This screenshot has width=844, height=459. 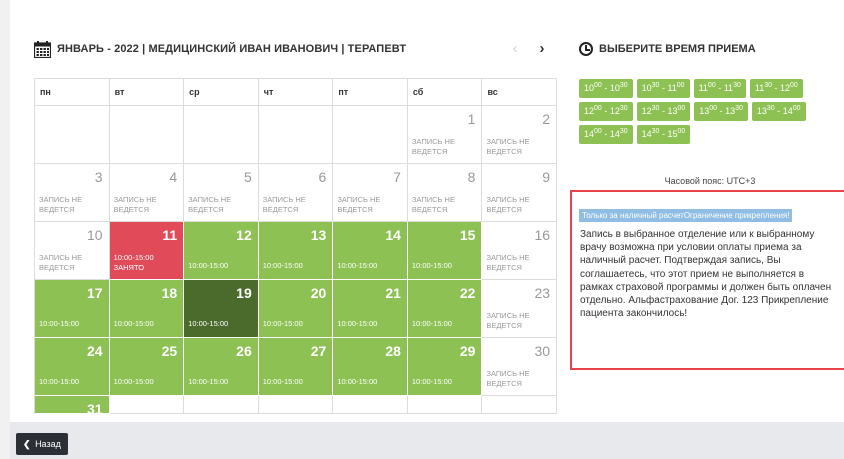 What do you see at coordinates (471, 119) in the screenshot?
I see `day-number: 1` at bounding box center [471, 119].